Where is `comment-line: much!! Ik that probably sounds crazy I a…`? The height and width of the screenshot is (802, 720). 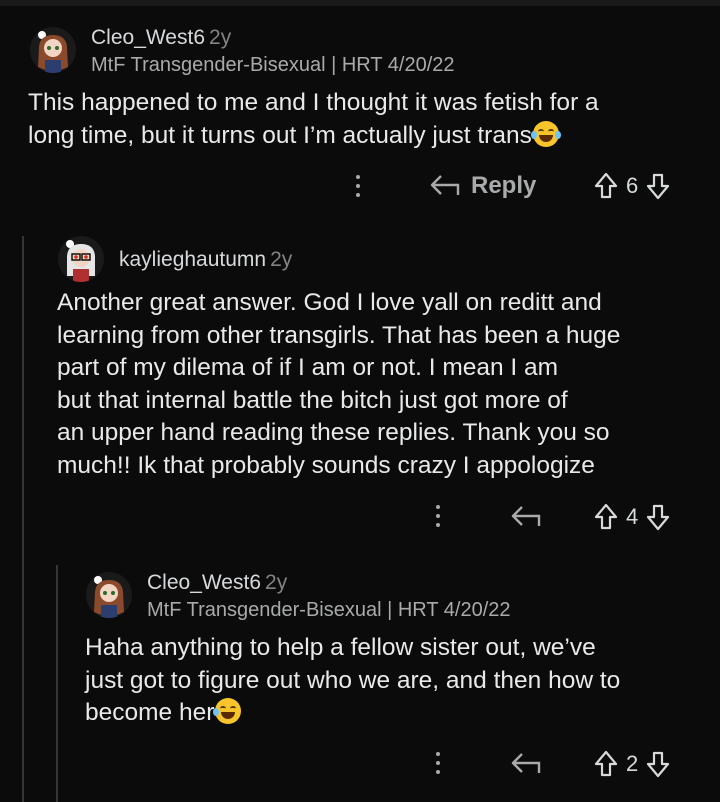
comment-line: much!! Ik that probably sounds crazy I a… is located at coordinates (326, 465).